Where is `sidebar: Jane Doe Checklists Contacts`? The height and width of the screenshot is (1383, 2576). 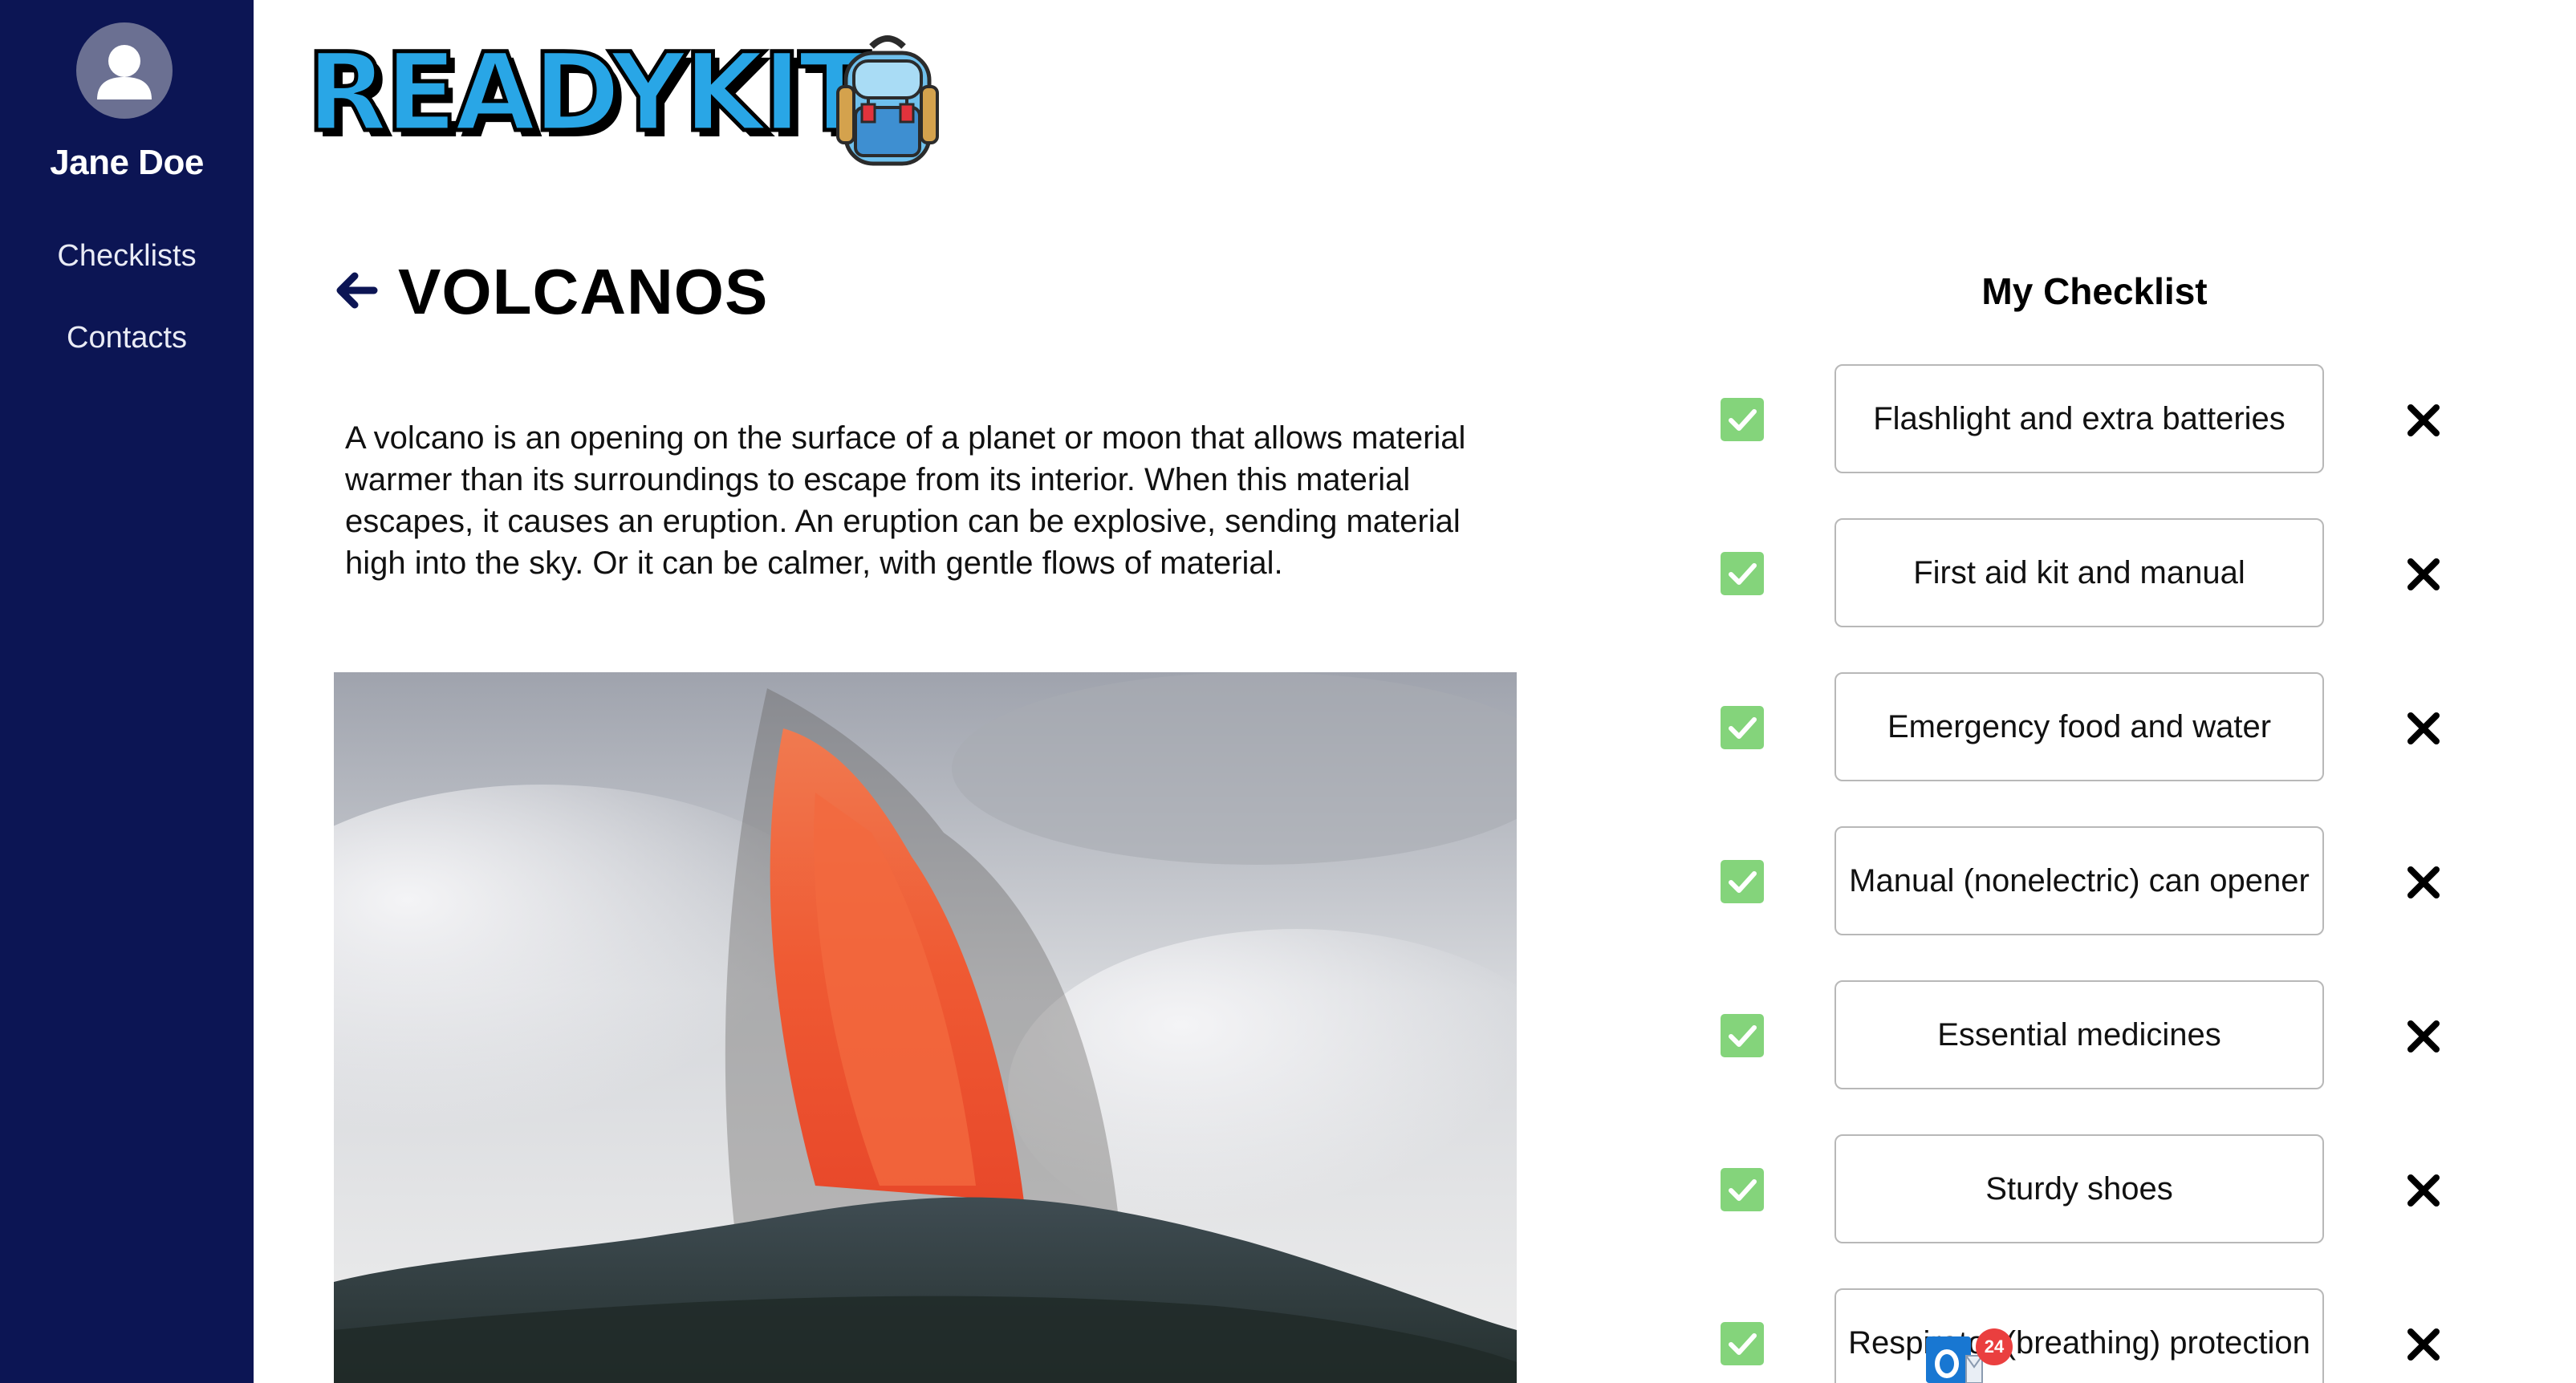
sidebar: Jane Doe Checklists Contacts is located at coordinates (127, 691).